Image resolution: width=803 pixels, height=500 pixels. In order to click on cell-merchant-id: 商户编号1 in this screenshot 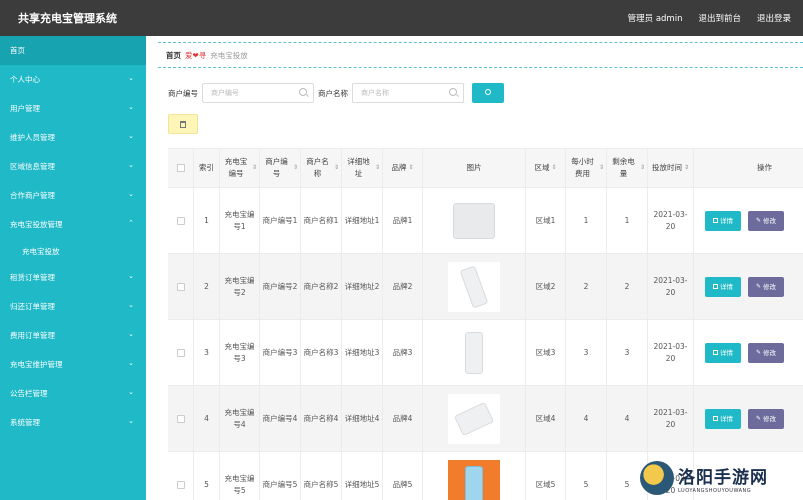, I will do `click(280, 220)`.